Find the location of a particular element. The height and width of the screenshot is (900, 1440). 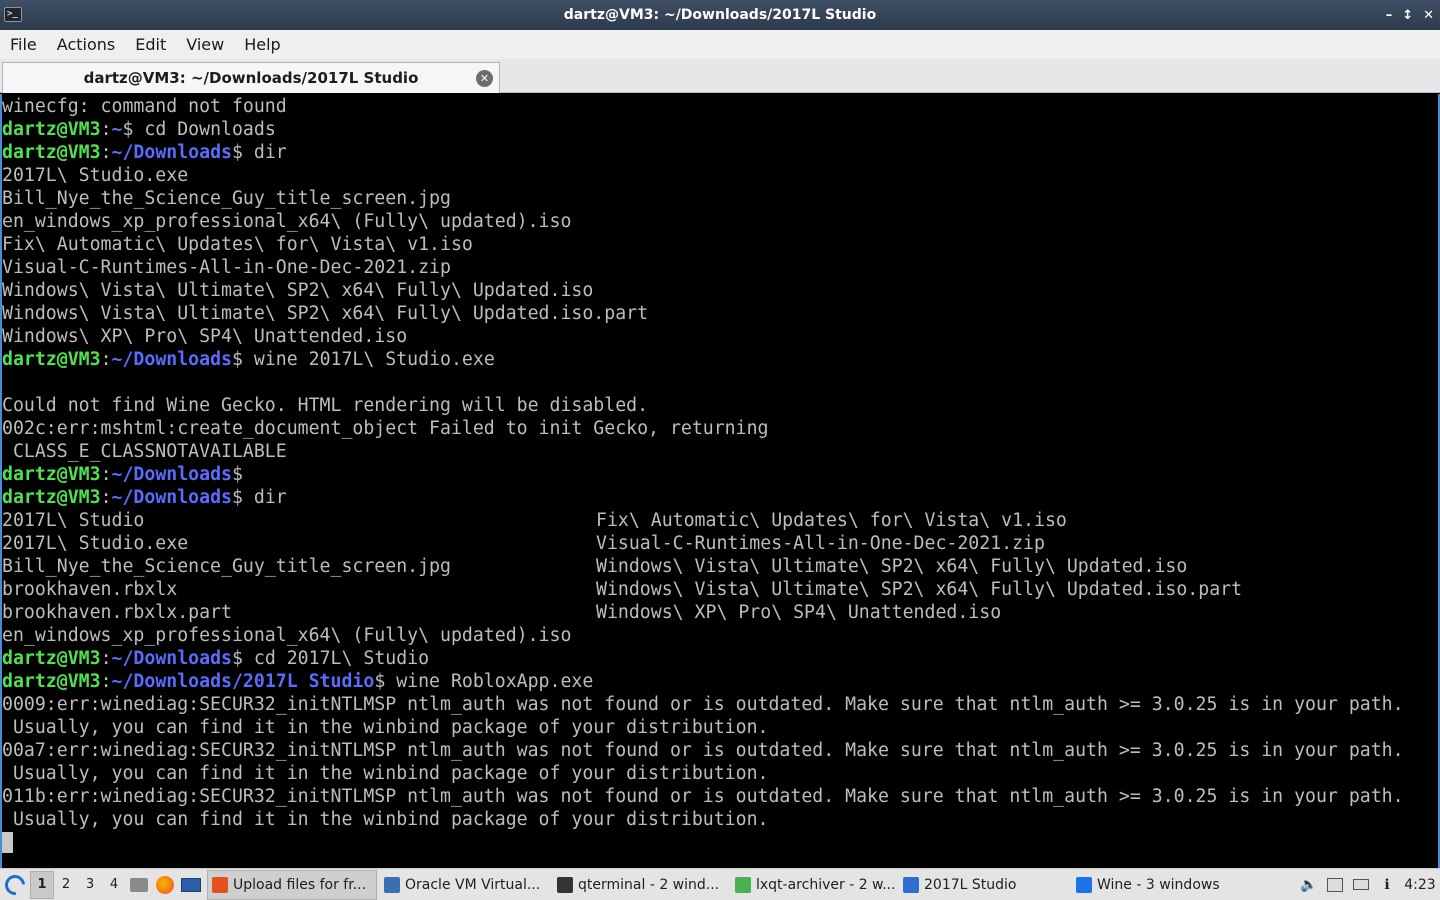

desktop-switch-1: 1 is located at coordinates (42, 884).